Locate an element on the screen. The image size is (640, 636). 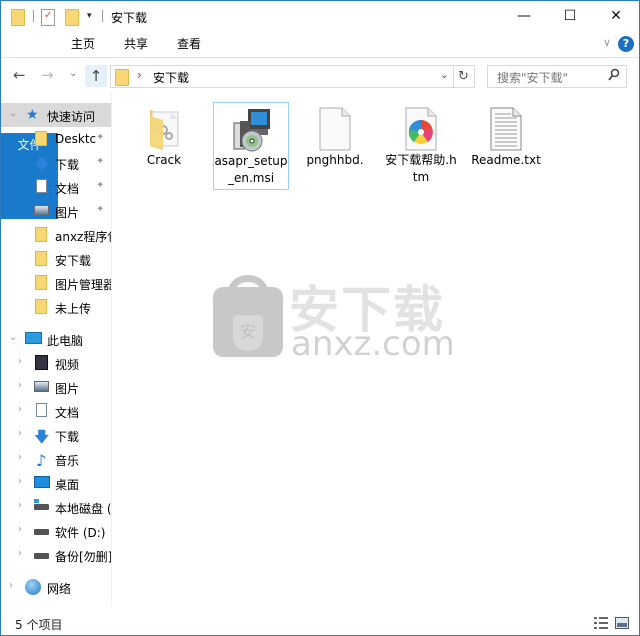
sidebar-item-downloads: 🡇 下载 ✦ is located at coordinates (56, 163).